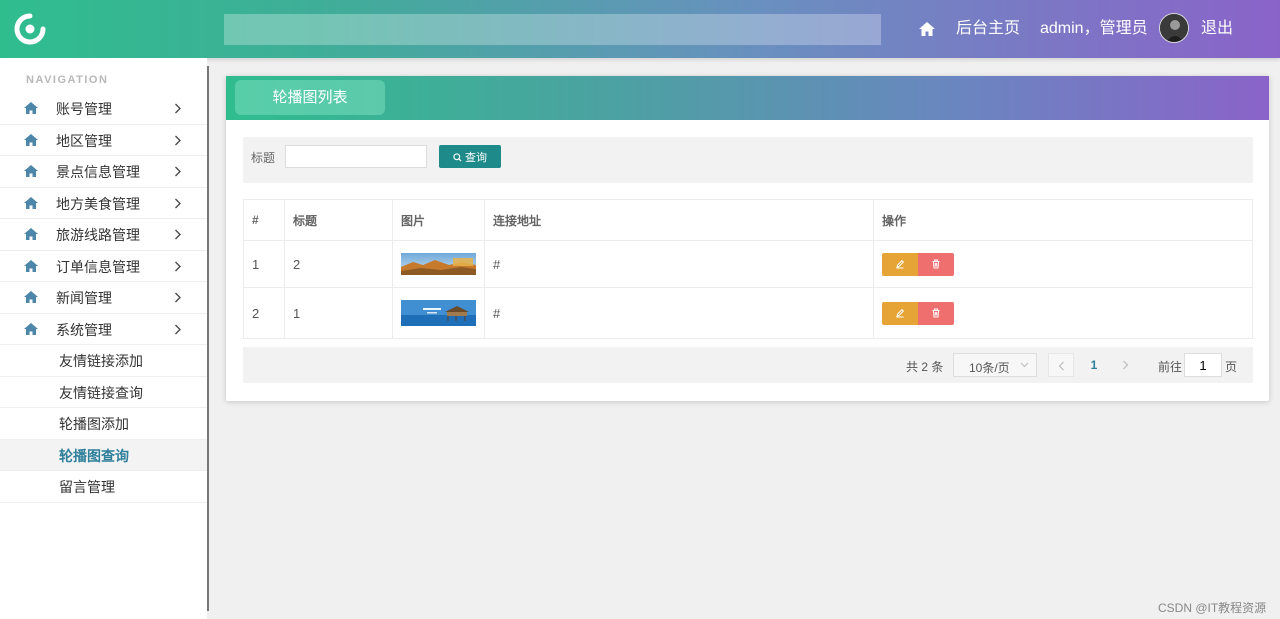 The width and height of the screenshot is (1280, 619). Describe the element at coordinates (356, 156) in the screenshot. I see `title-search-input` at that location.